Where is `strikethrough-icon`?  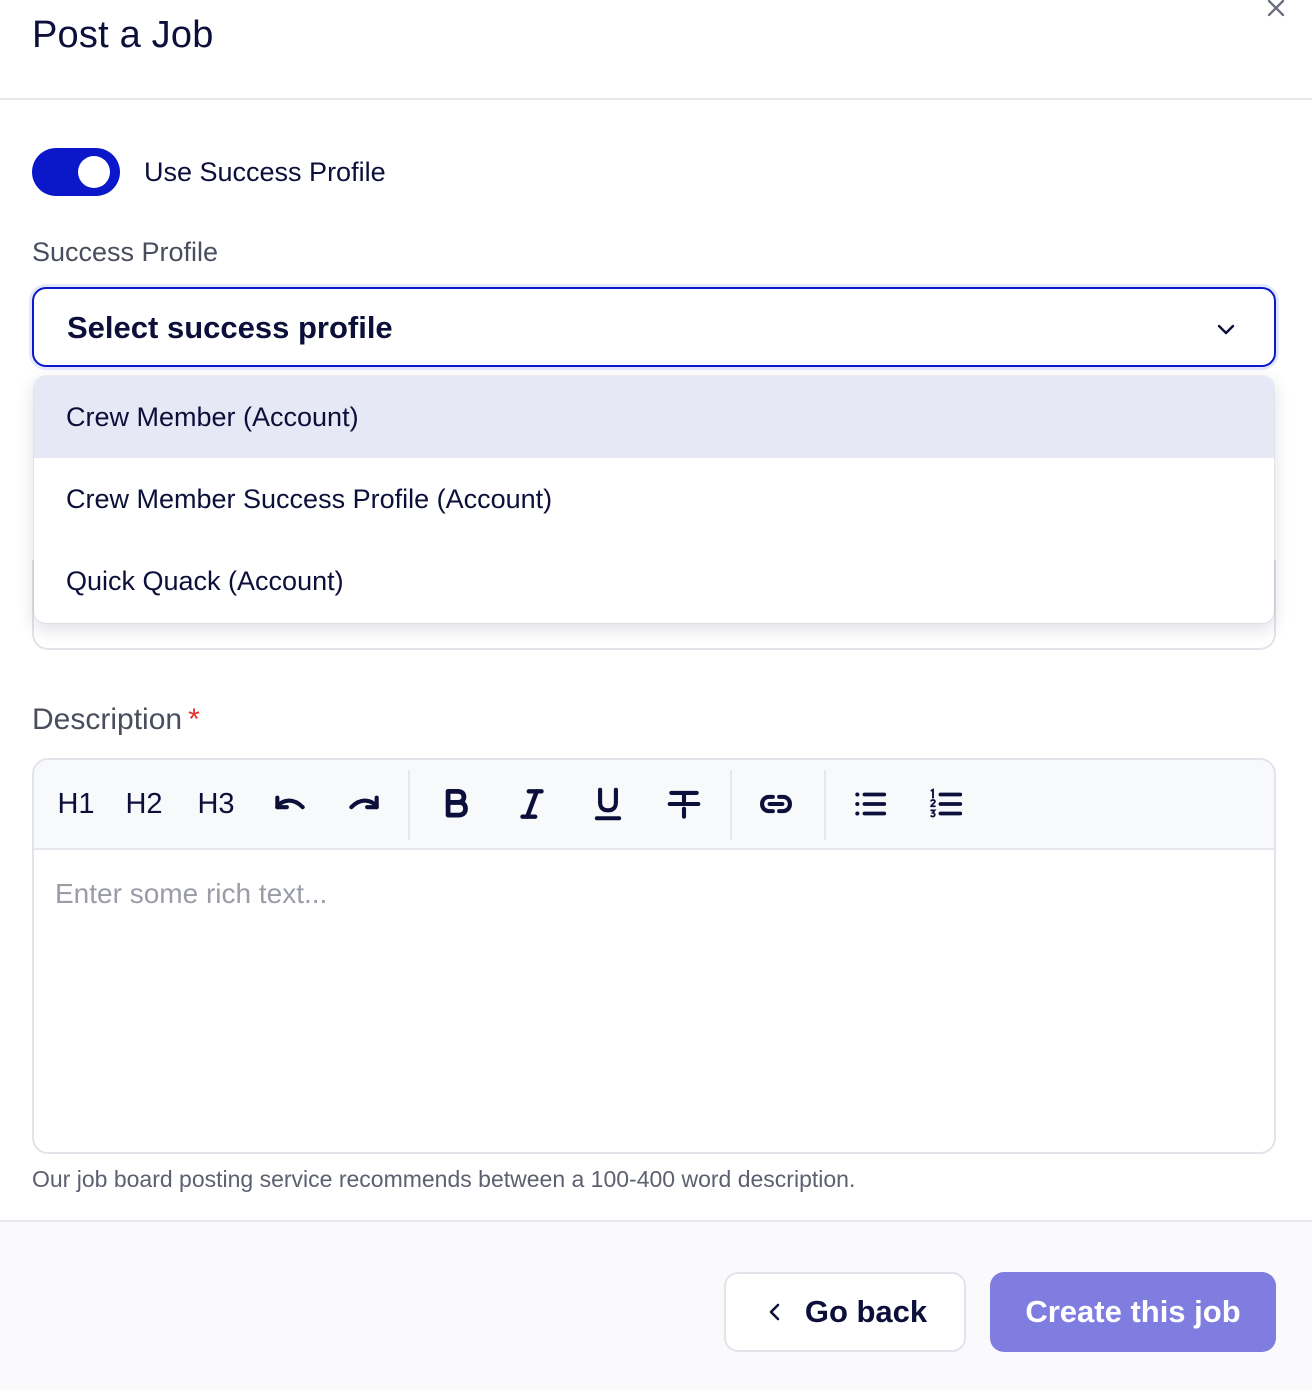
strikethrough-icon is located at coordinates (684, 804).